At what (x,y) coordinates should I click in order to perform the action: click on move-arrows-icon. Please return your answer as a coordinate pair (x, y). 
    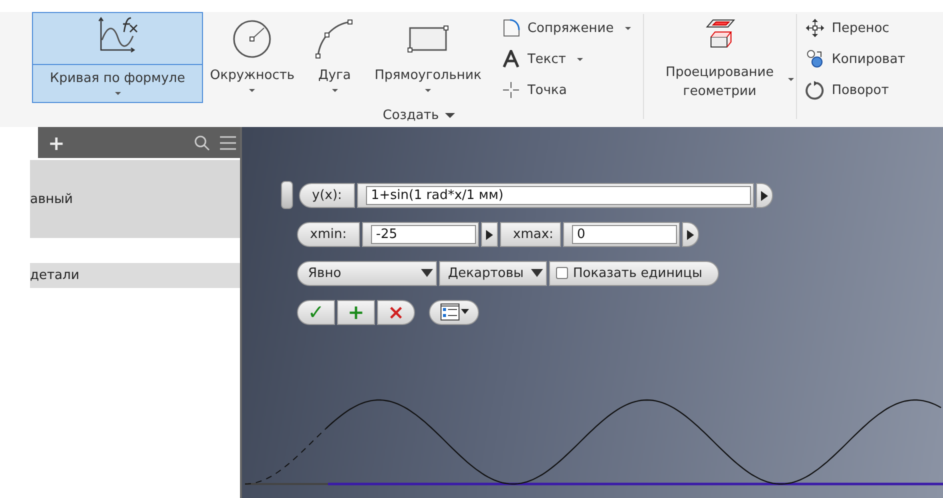
    Looking at the image, I should click on (814, 28).